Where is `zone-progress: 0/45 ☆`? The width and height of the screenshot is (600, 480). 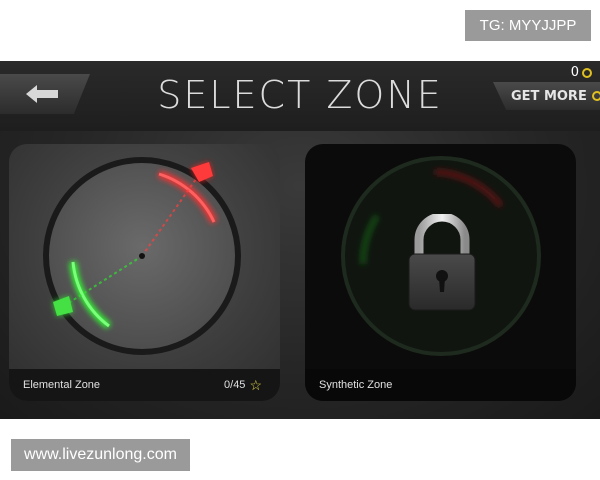
zone-progress: 0/45 ☆ is located at coordinates (243, 385).